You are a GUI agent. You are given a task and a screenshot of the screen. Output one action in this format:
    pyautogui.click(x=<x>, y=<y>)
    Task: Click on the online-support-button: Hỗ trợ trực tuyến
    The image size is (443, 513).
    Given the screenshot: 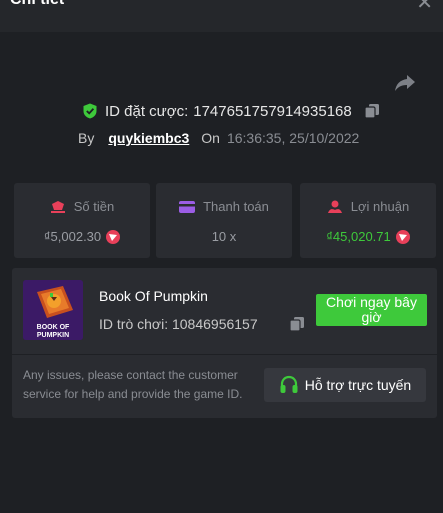 What is the action you would take?
    pyautogui.click(x=345, y=385)
    